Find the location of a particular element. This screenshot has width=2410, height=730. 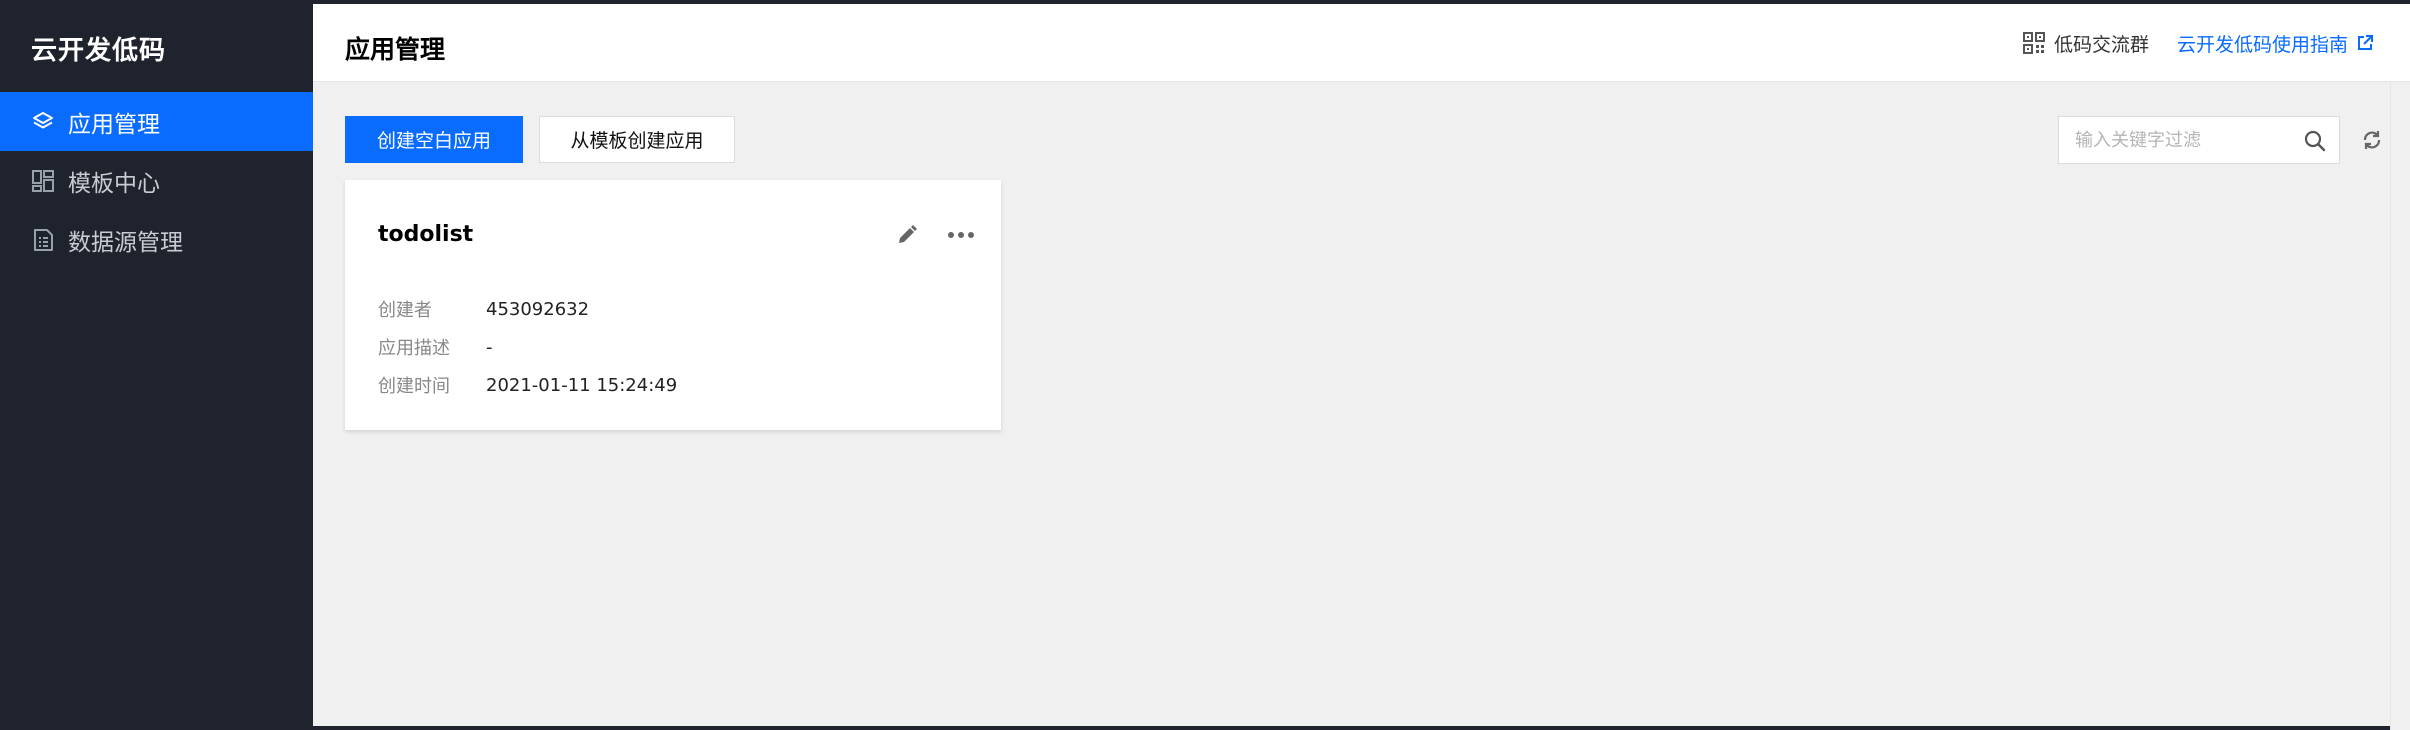

community-group-link: 低码交流群 is located at coordinates (2085, 43).